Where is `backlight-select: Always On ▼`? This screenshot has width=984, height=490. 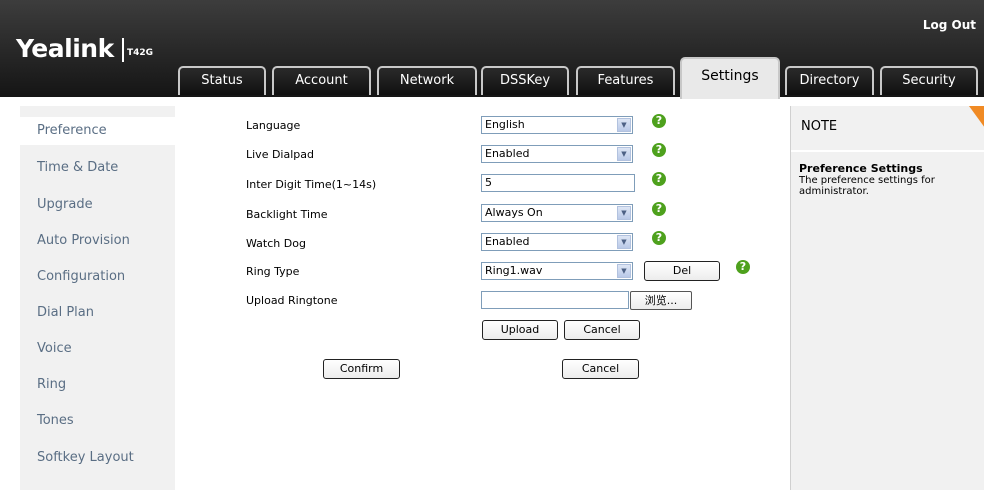 backlight-select: Always On ▼ is located at coordinates (557, 213).